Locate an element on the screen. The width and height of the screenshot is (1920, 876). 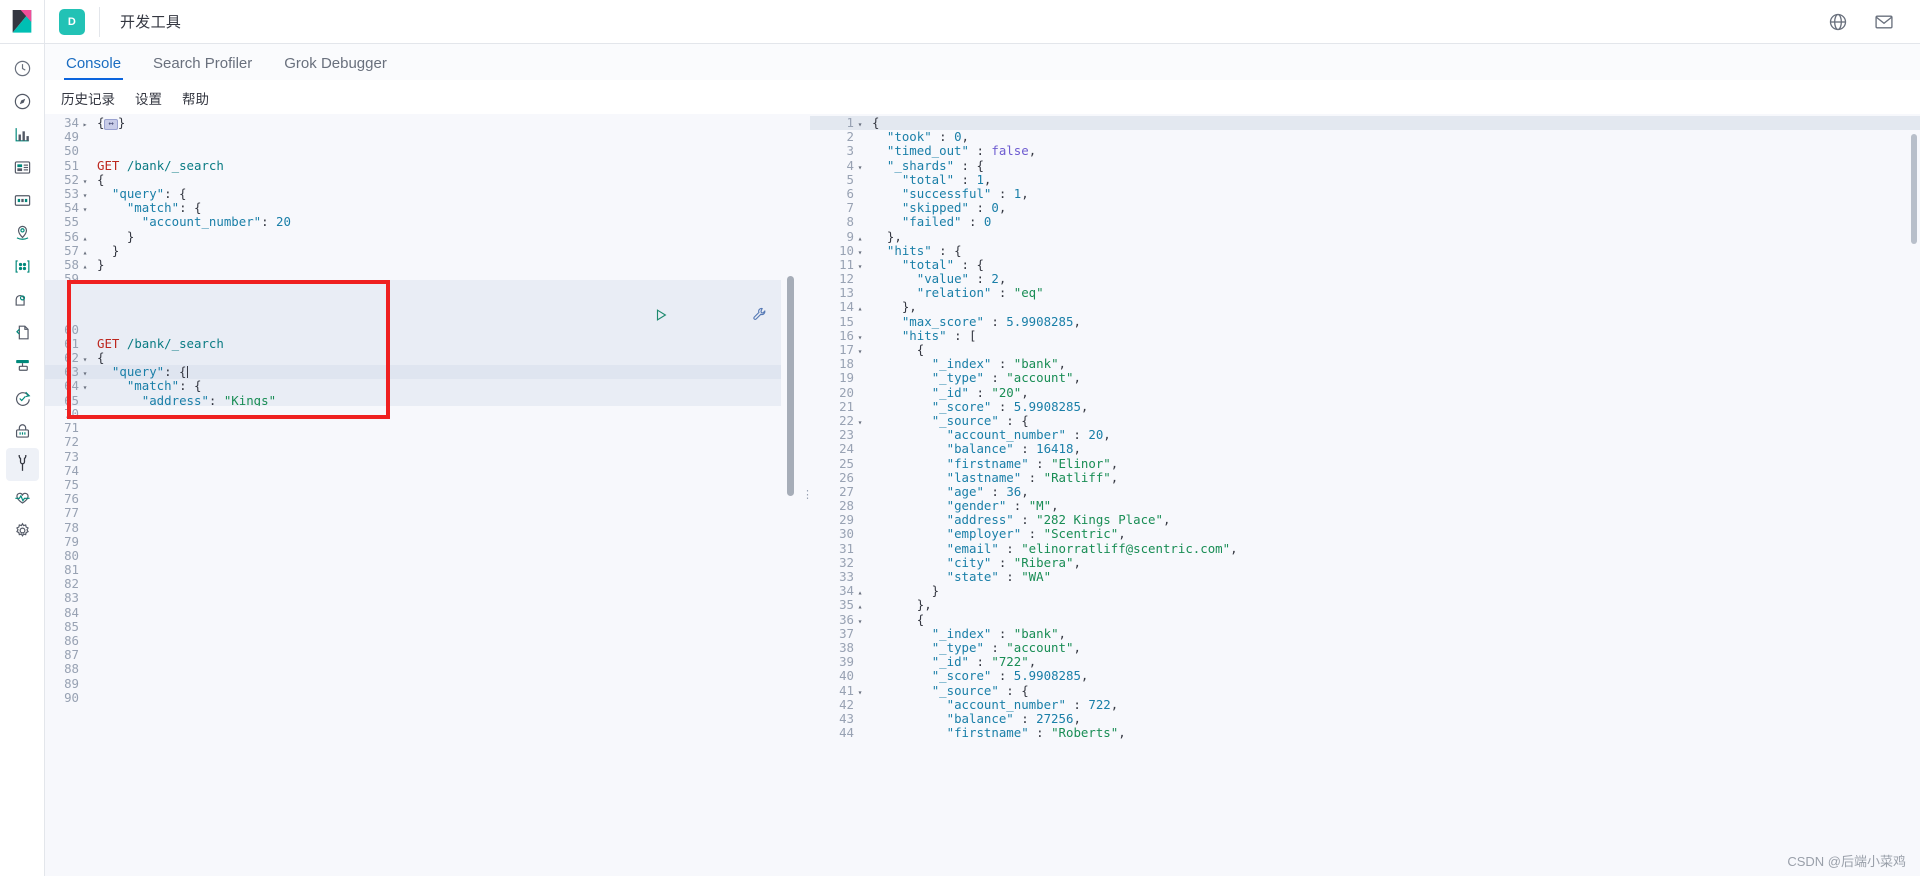
code-line: 63 ▾ "query": { is located at coordinates (413, 372).